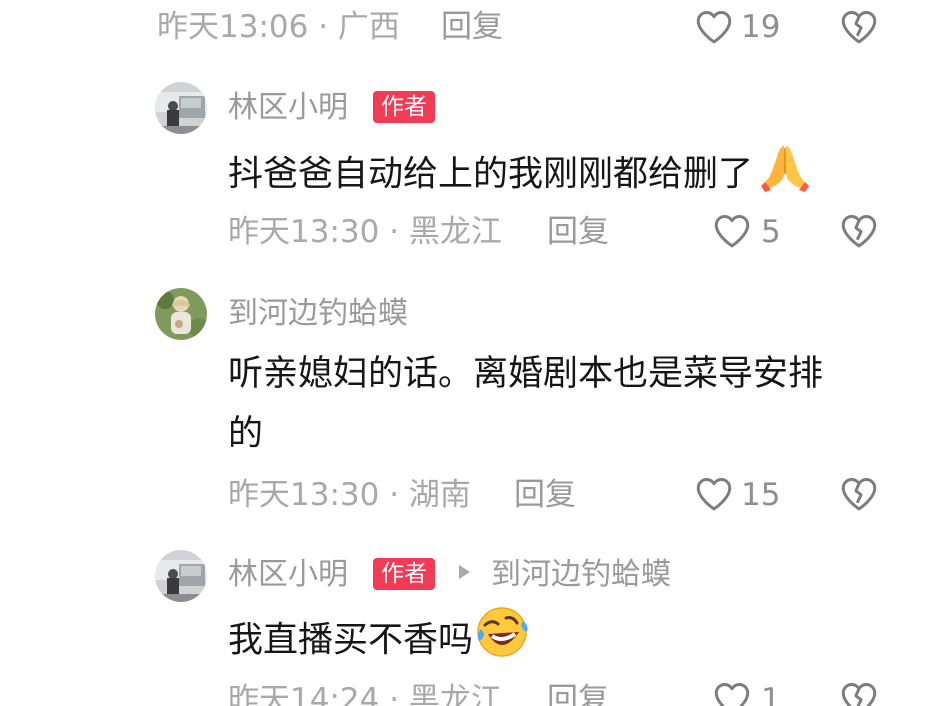 The width and height of the screenshot is (930, 706). I want to click on comment-meta: 昨天14:24 · 黑龙江, so click(365, 694).